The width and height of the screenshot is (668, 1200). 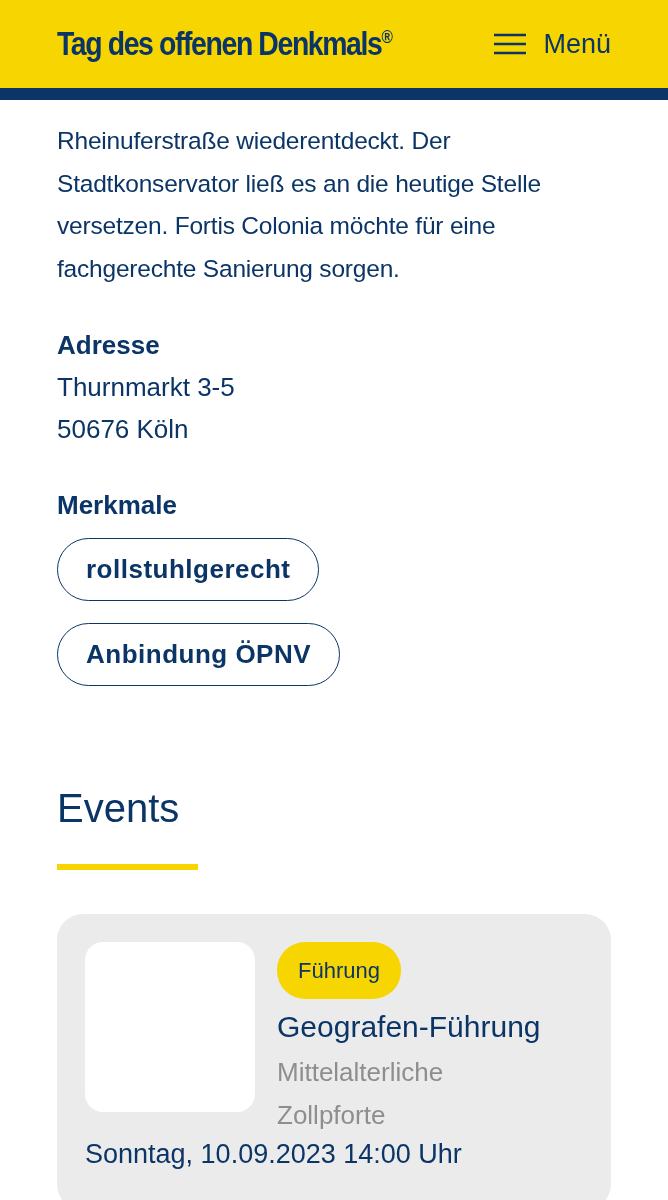 What do you see at coordinates (409, 1027) in the screenshot?
I see `event-title: Geografen-Führung` at bounding box center [409, 1027].